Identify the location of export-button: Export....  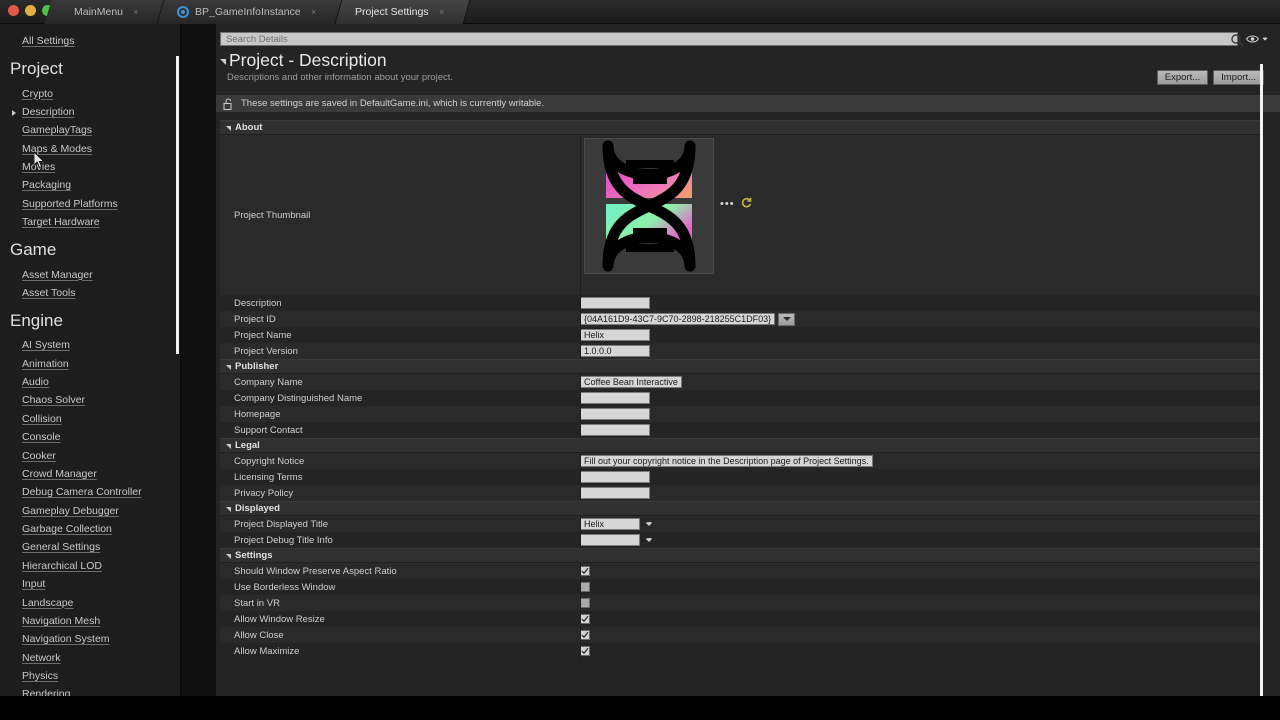
(1182, 77).